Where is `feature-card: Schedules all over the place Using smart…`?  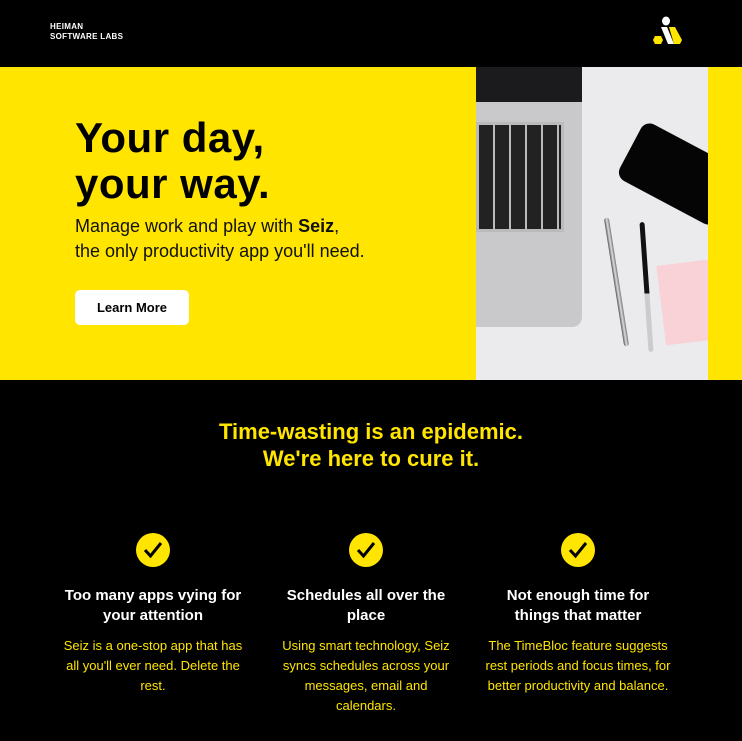 feature-card: Schedules all over the place Using smart… is located at coordinates (366, 624).